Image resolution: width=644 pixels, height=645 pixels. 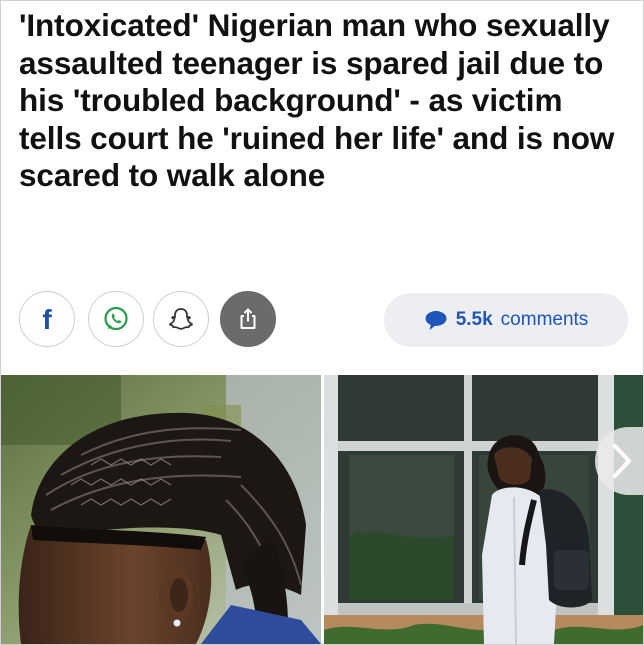 I want to click on whatsapp-icon, so click(x=116, y=318).